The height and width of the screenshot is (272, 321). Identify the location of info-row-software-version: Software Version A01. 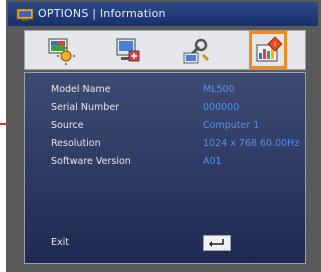
(165, 162).